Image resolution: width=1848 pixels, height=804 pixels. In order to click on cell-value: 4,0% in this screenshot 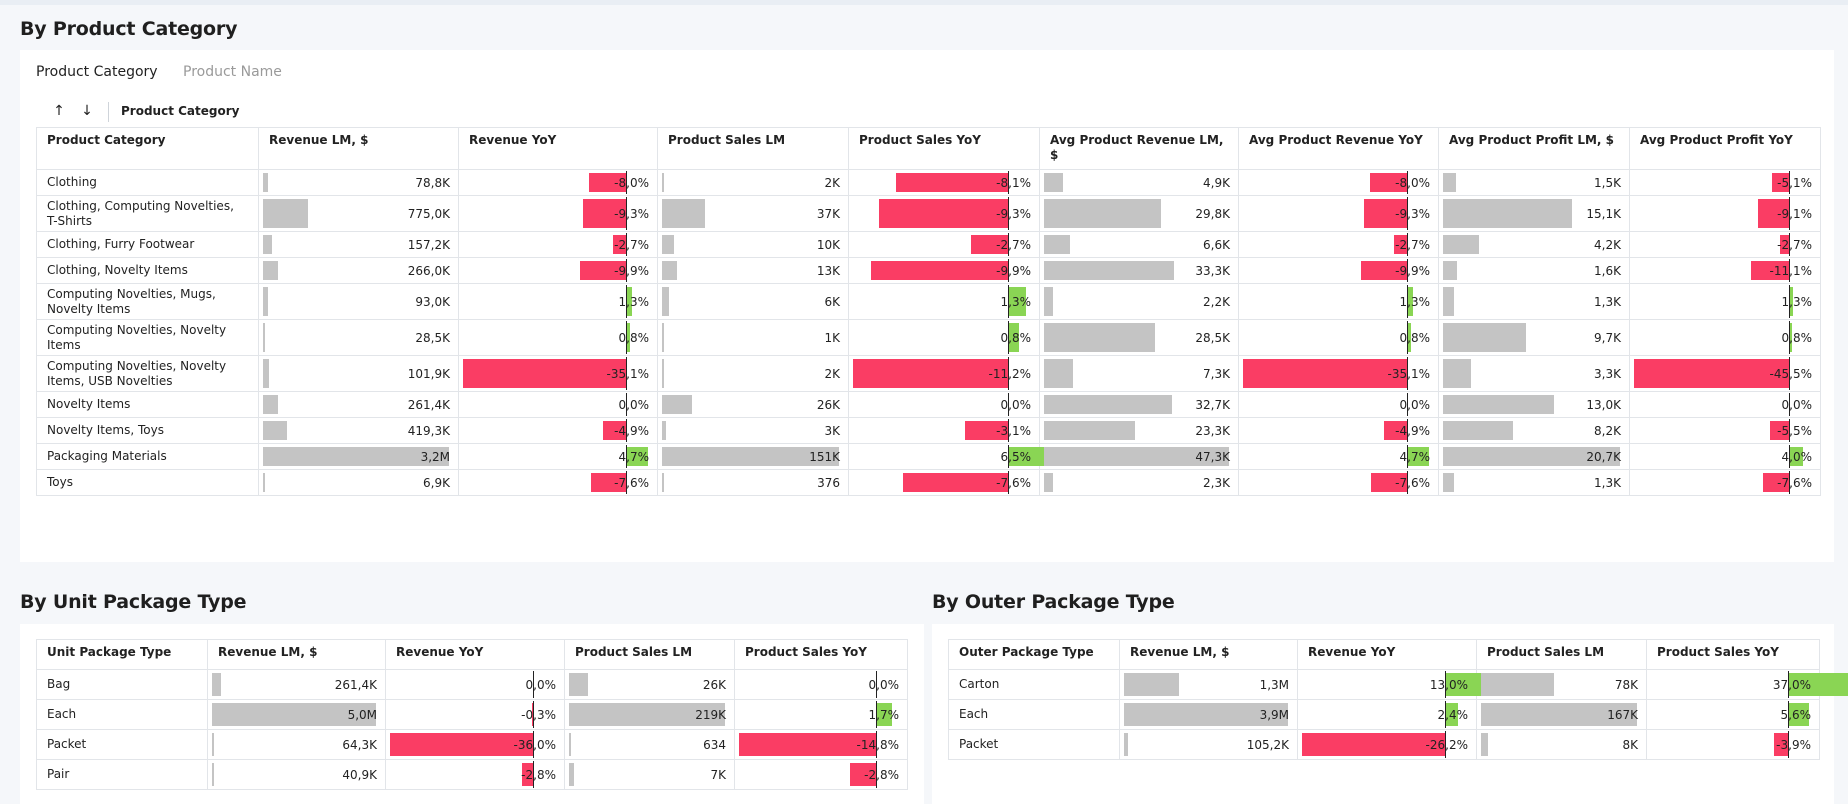, I will do `click(1797, 456)`.